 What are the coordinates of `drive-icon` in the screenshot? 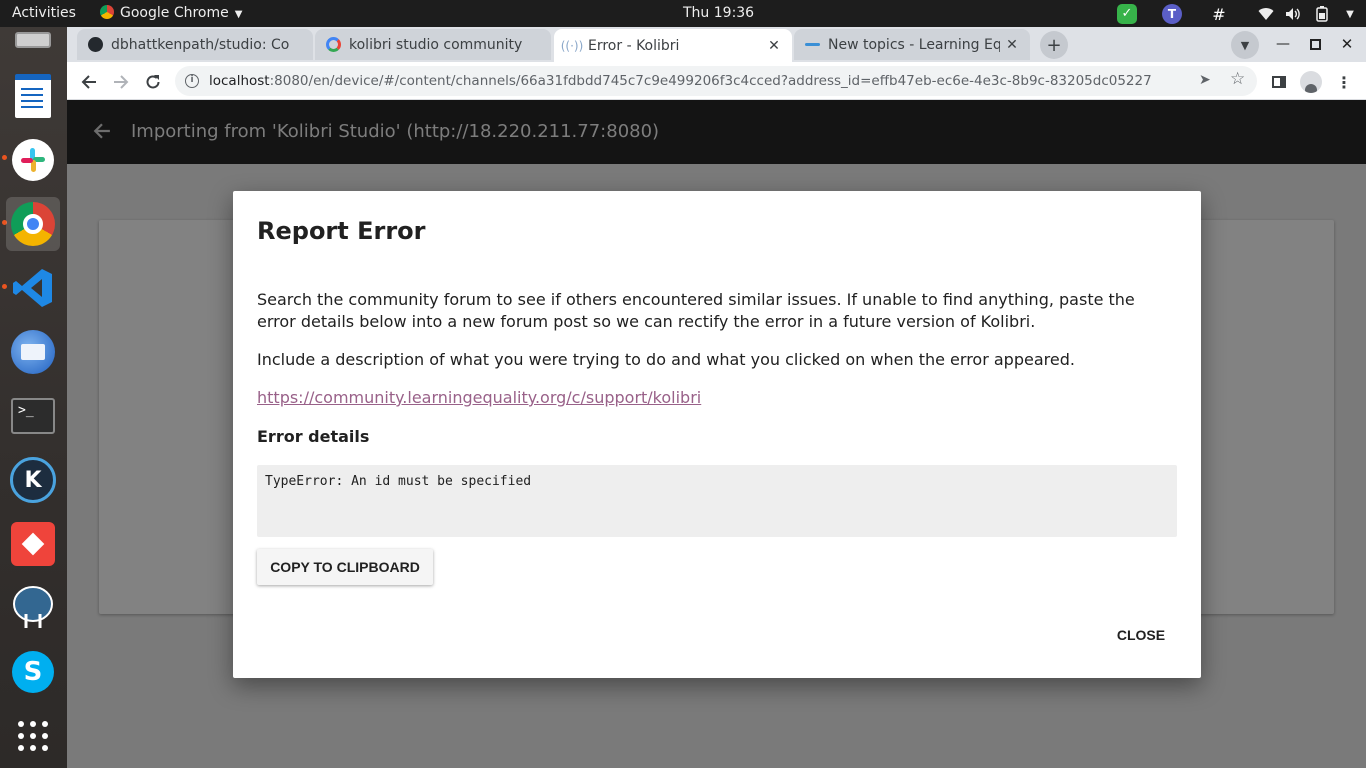 It's located at (33, 40).